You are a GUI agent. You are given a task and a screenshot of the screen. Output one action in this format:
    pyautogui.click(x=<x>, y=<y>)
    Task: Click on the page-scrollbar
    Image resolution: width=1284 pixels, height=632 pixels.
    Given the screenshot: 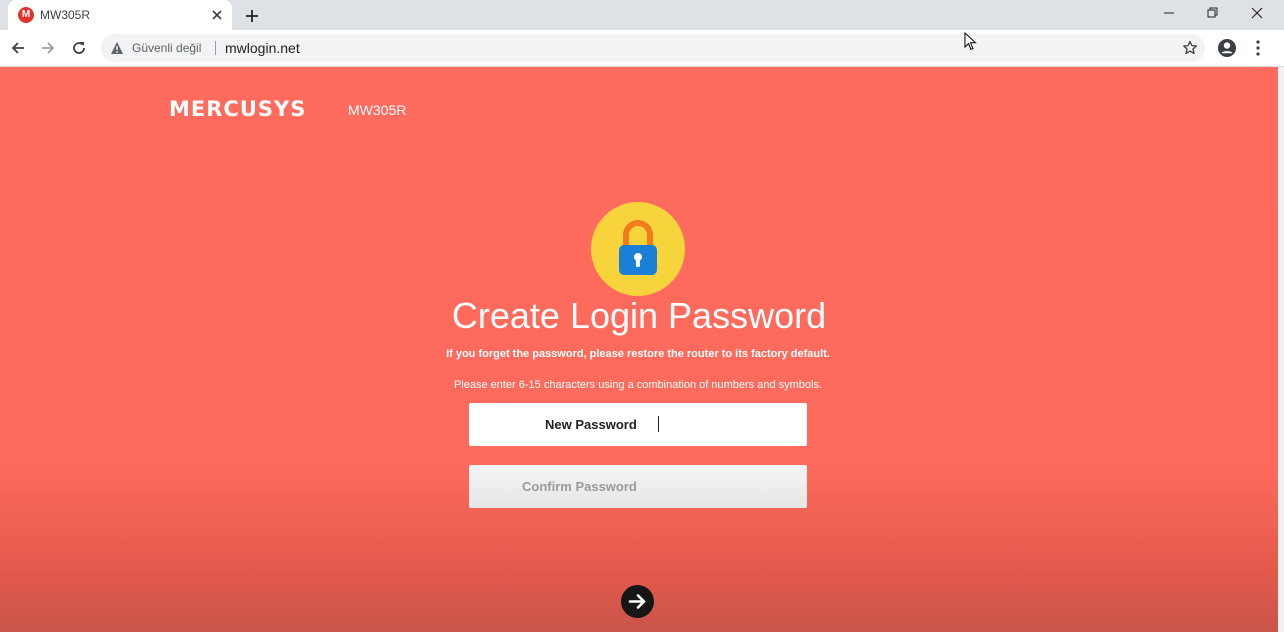 What is the action you would take?
    pyautogui.click(x=1281, y=349)
    